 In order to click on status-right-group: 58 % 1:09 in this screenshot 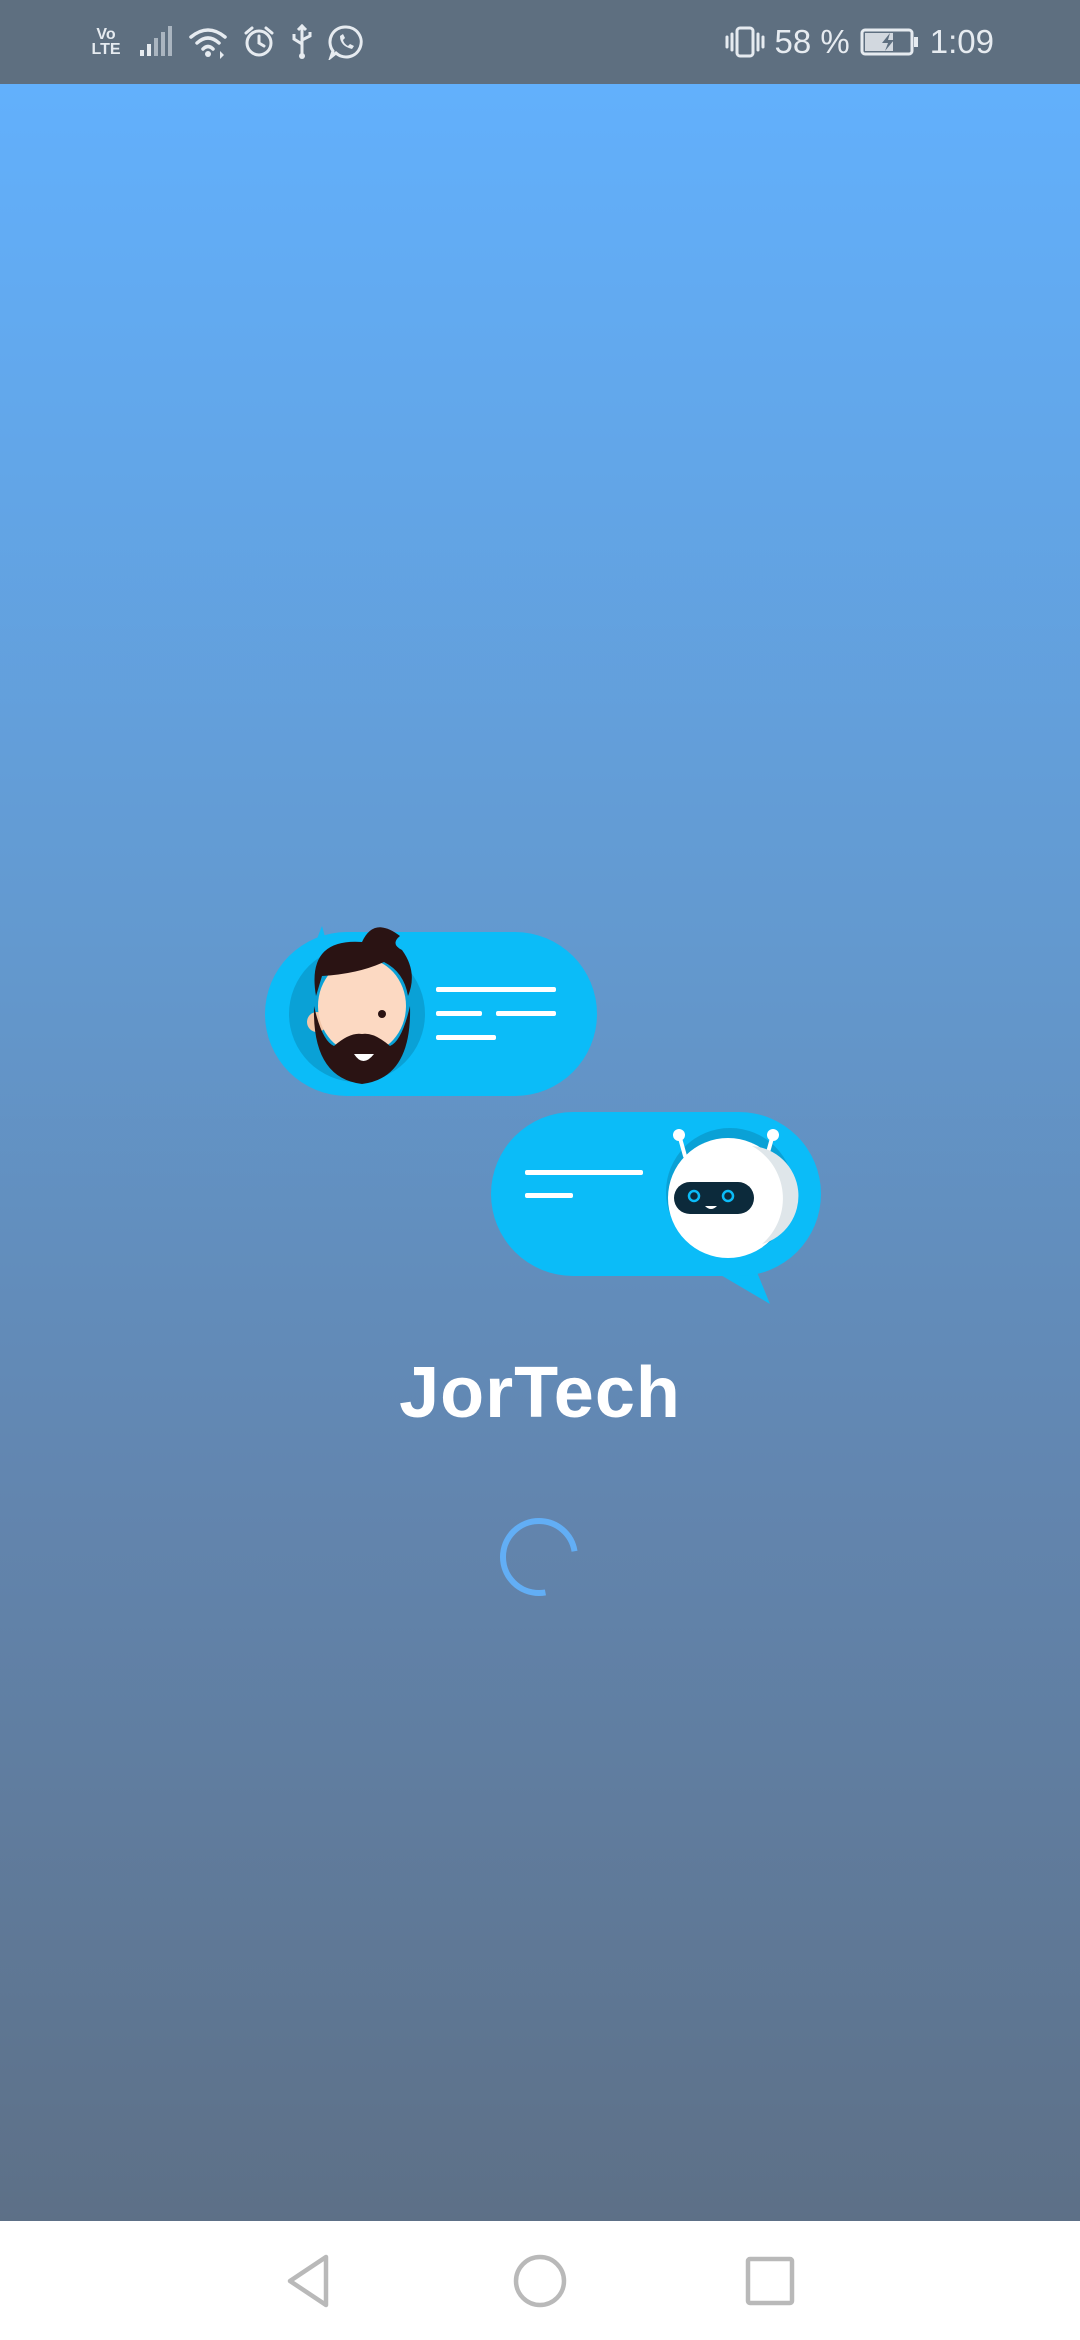, I will do `click(859, 42)`.